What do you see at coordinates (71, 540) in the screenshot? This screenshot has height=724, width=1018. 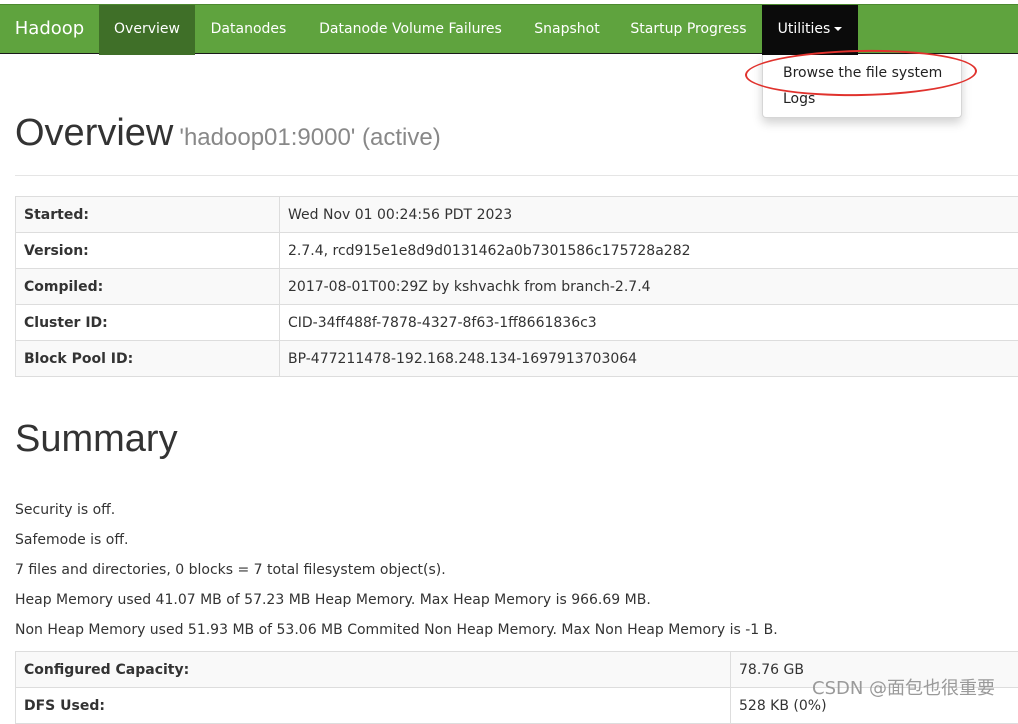 I see `summary-safemode: Safemode is off.` at bounding box center [71, 540].